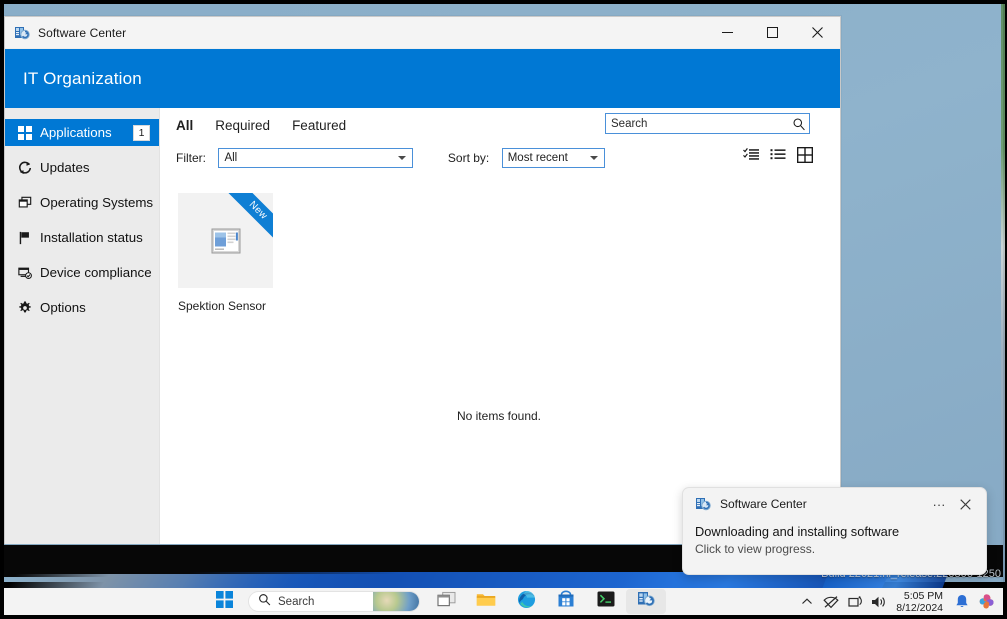  I want to click on taskbar-item-software-center, so click(646, 601).